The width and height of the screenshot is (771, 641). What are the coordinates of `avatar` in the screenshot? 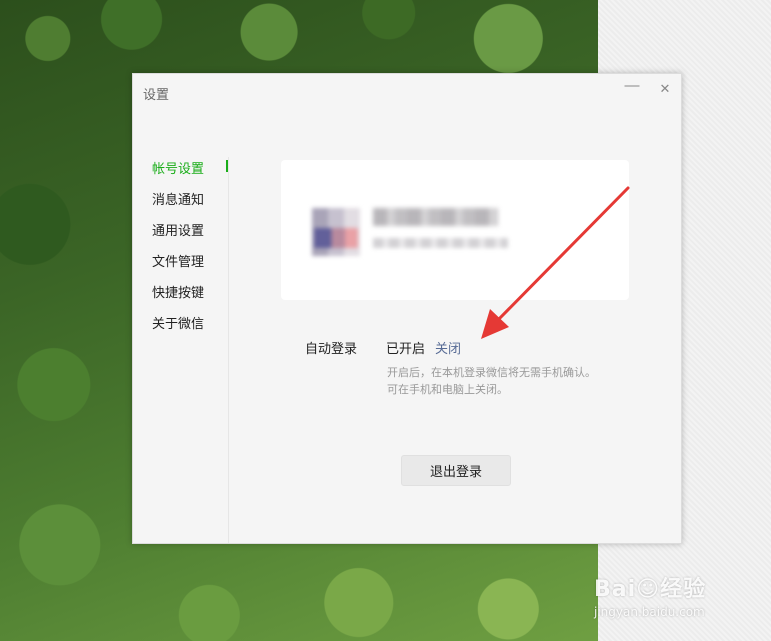 It's located at (330, 232).